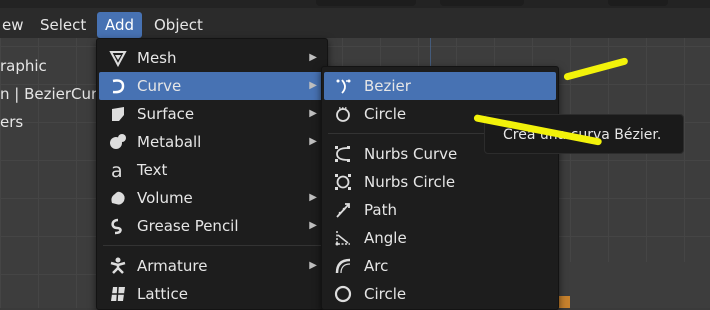  What do you see at coordinates (118, 86) in the screenshot?
I see `curve-icon` at bounding box center [118, 86].